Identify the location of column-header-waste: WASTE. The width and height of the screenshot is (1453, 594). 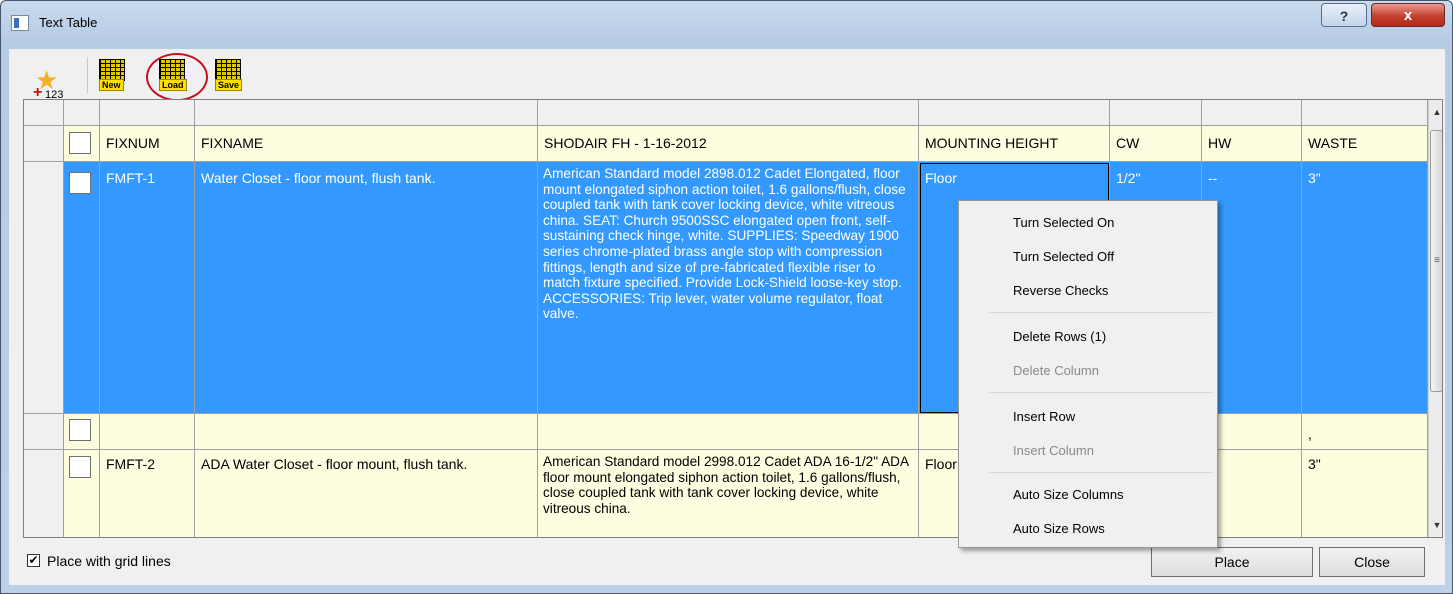
(1365, 144).